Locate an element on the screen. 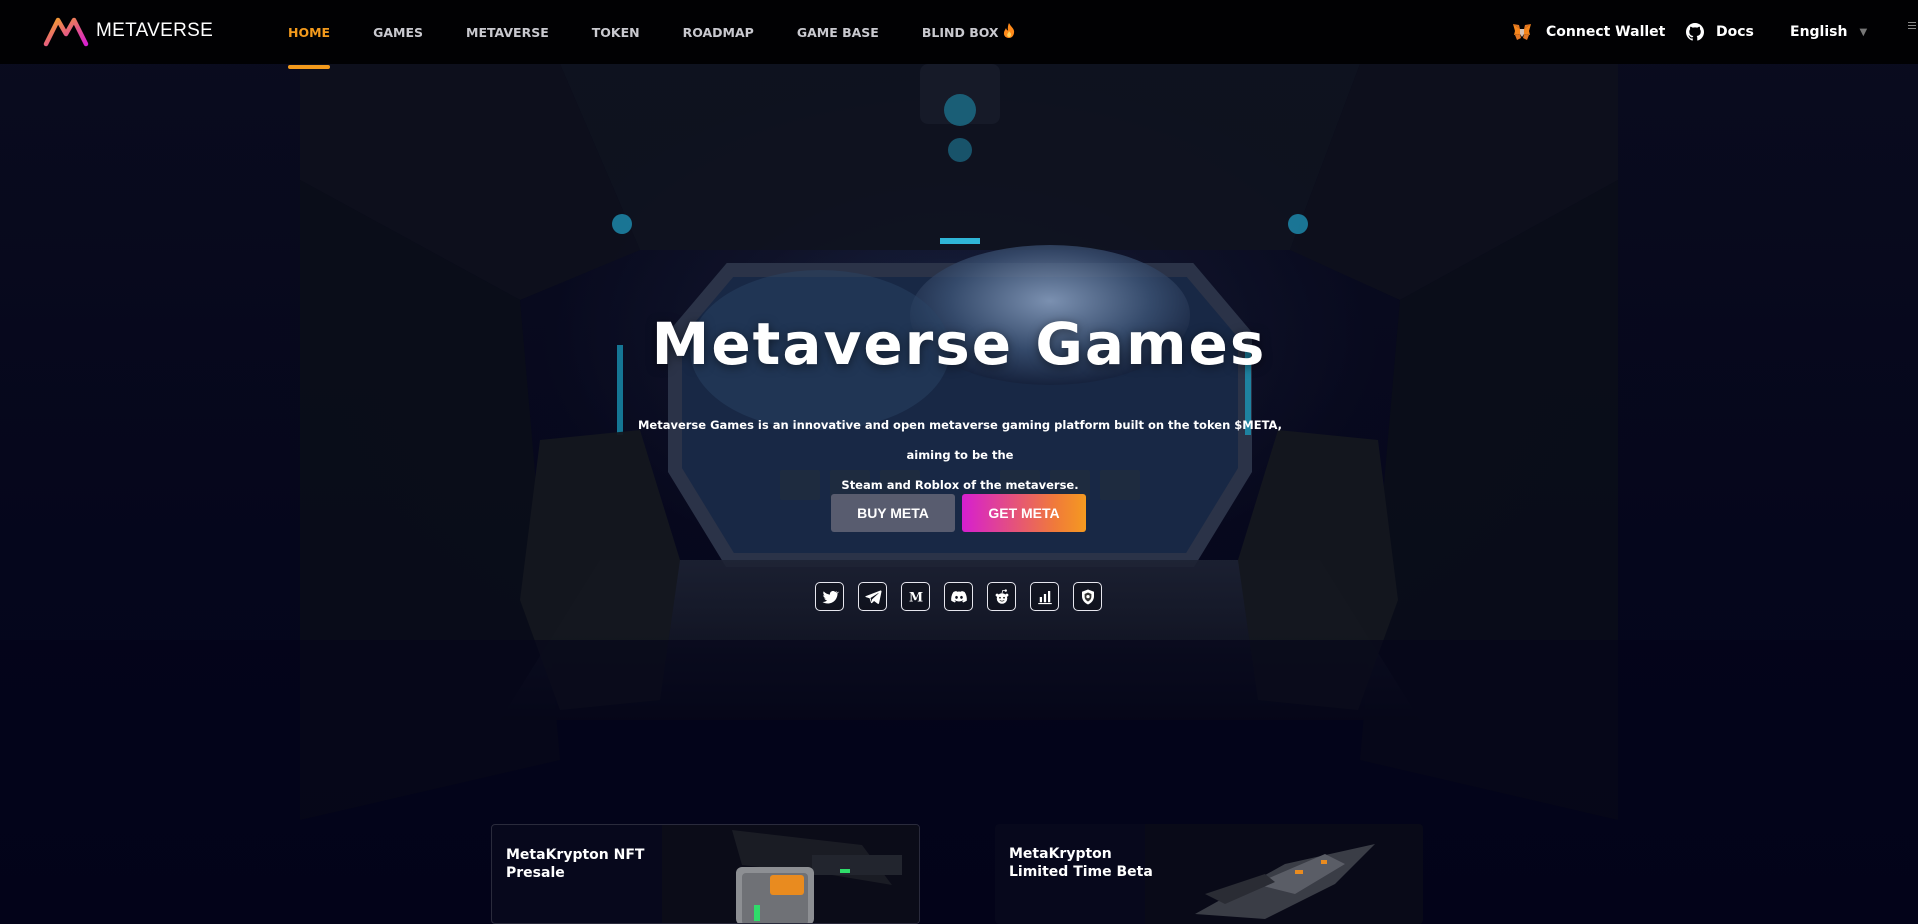 The height and width of the screenshot is (924, 1918). discord-icon is located at coordinates (958, 596).